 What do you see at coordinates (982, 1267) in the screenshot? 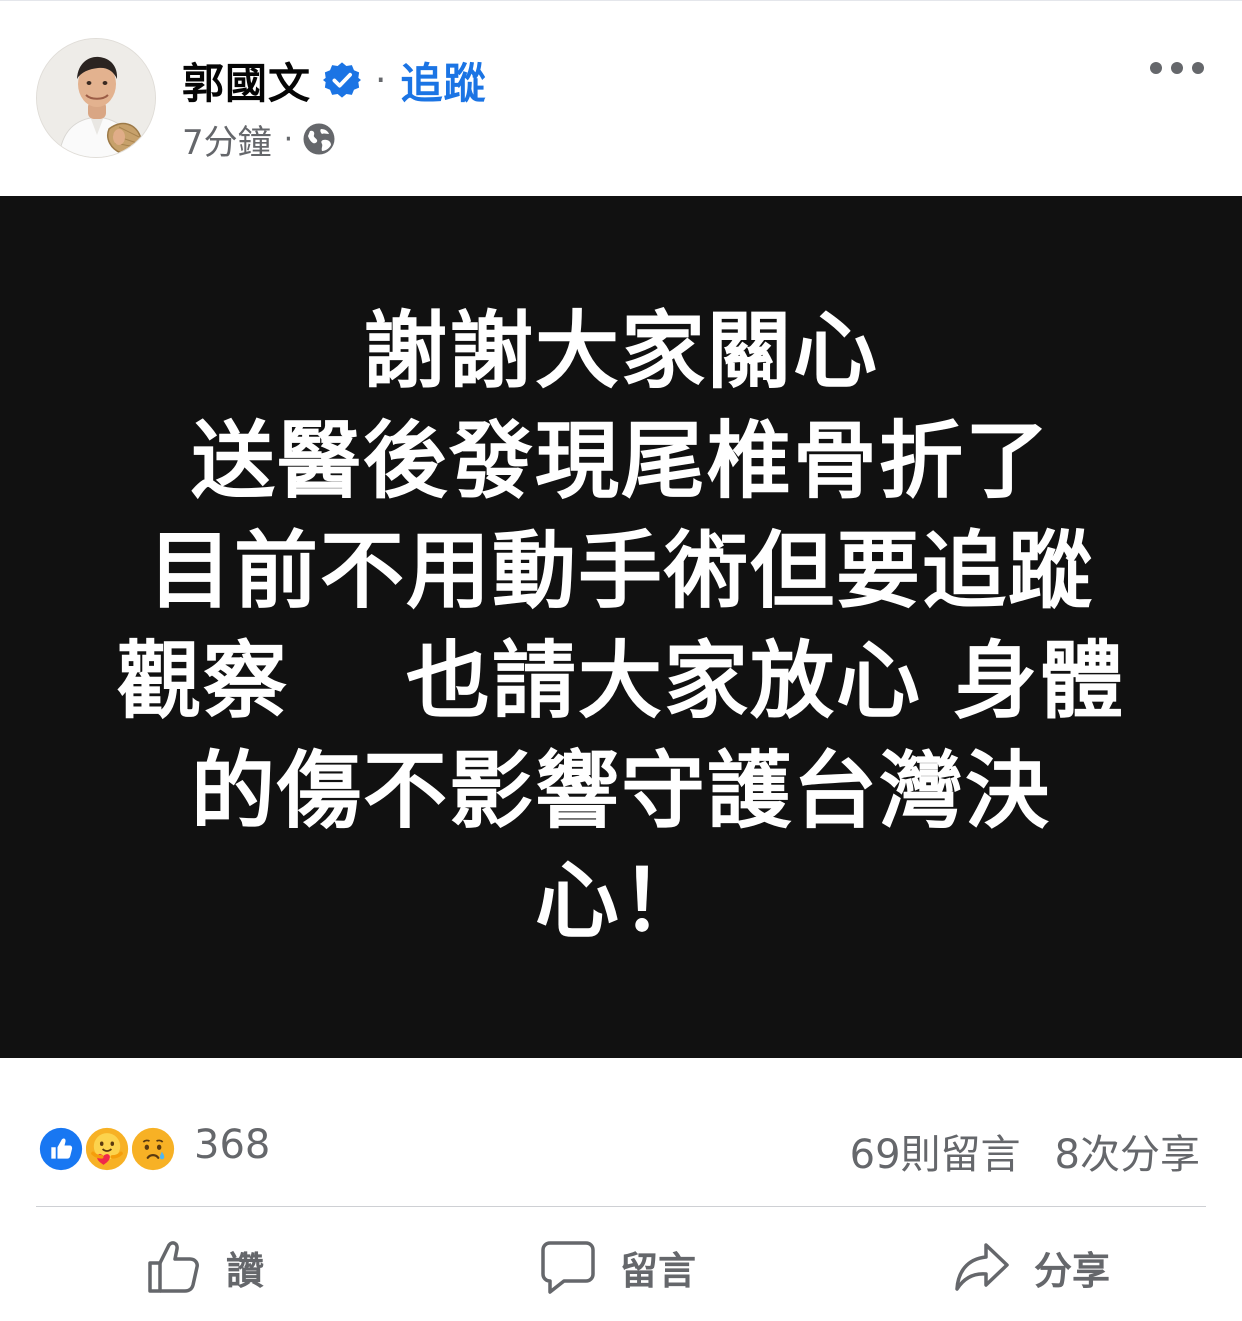
I see `share-icon` at bounding box center [982, 1267].